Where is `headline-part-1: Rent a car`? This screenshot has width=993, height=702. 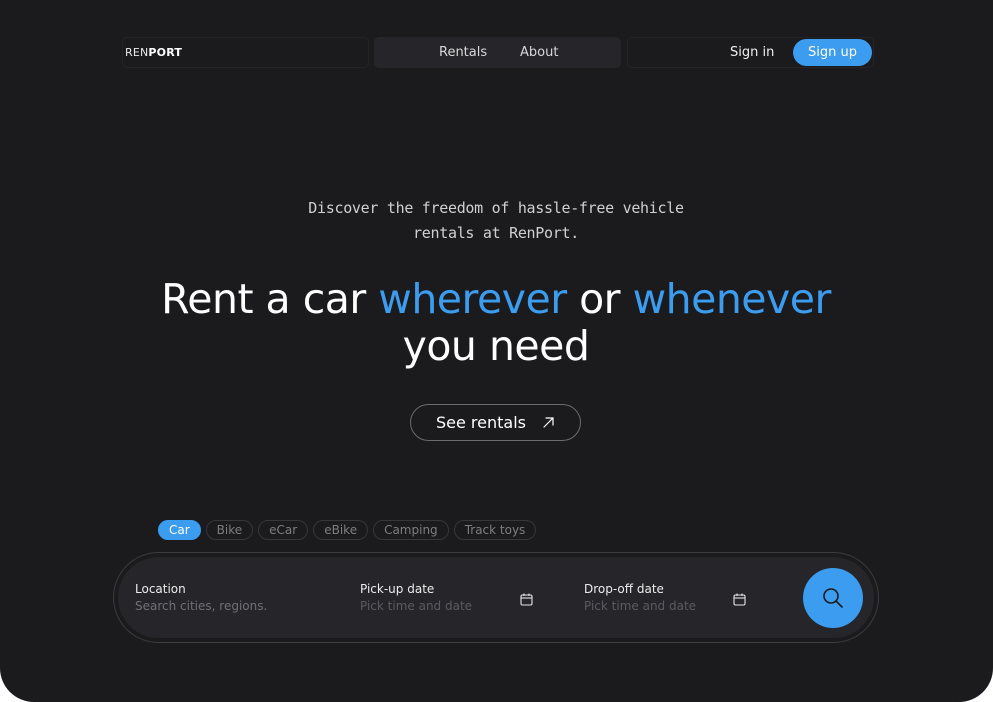 headline-part-1: Rent a car is located at coordinates (270, 299).